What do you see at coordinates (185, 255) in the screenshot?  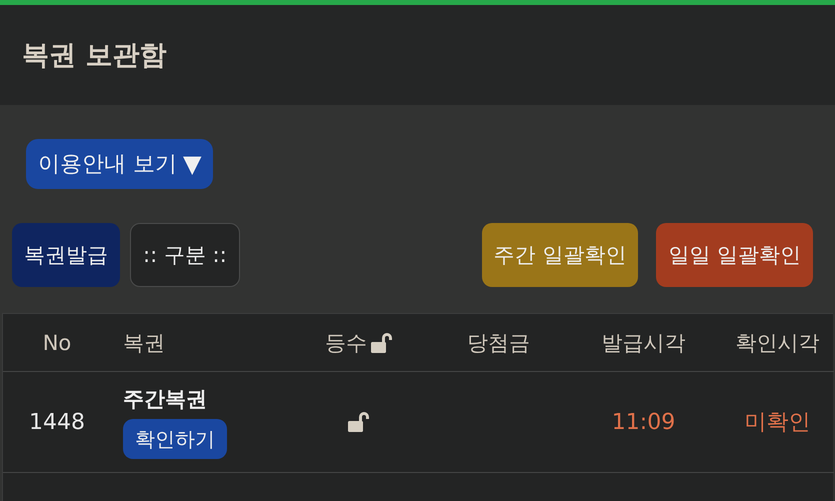 I see `category-dropdown: :: 구분 ::` at bounding box center [185, 255].